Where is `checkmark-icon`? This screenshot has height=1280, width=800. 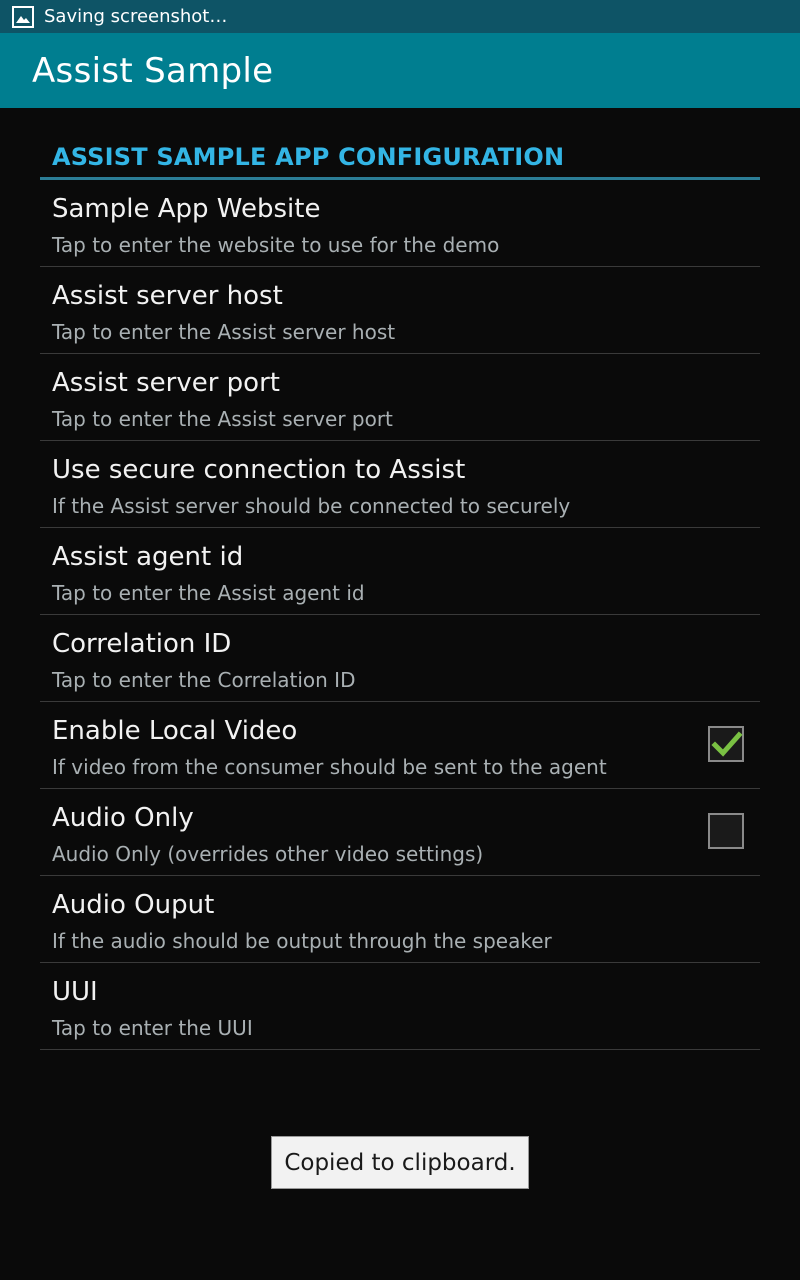
checkmark-icon is located at coordinates (727, 744).